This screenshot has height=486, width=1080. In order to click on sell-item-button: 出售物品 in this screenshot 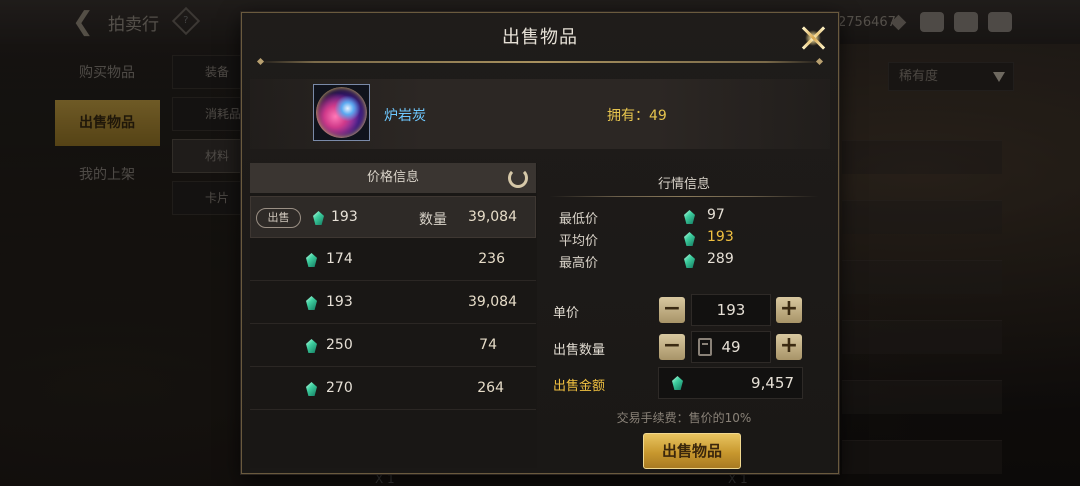, I will do `click(692, 451)`.